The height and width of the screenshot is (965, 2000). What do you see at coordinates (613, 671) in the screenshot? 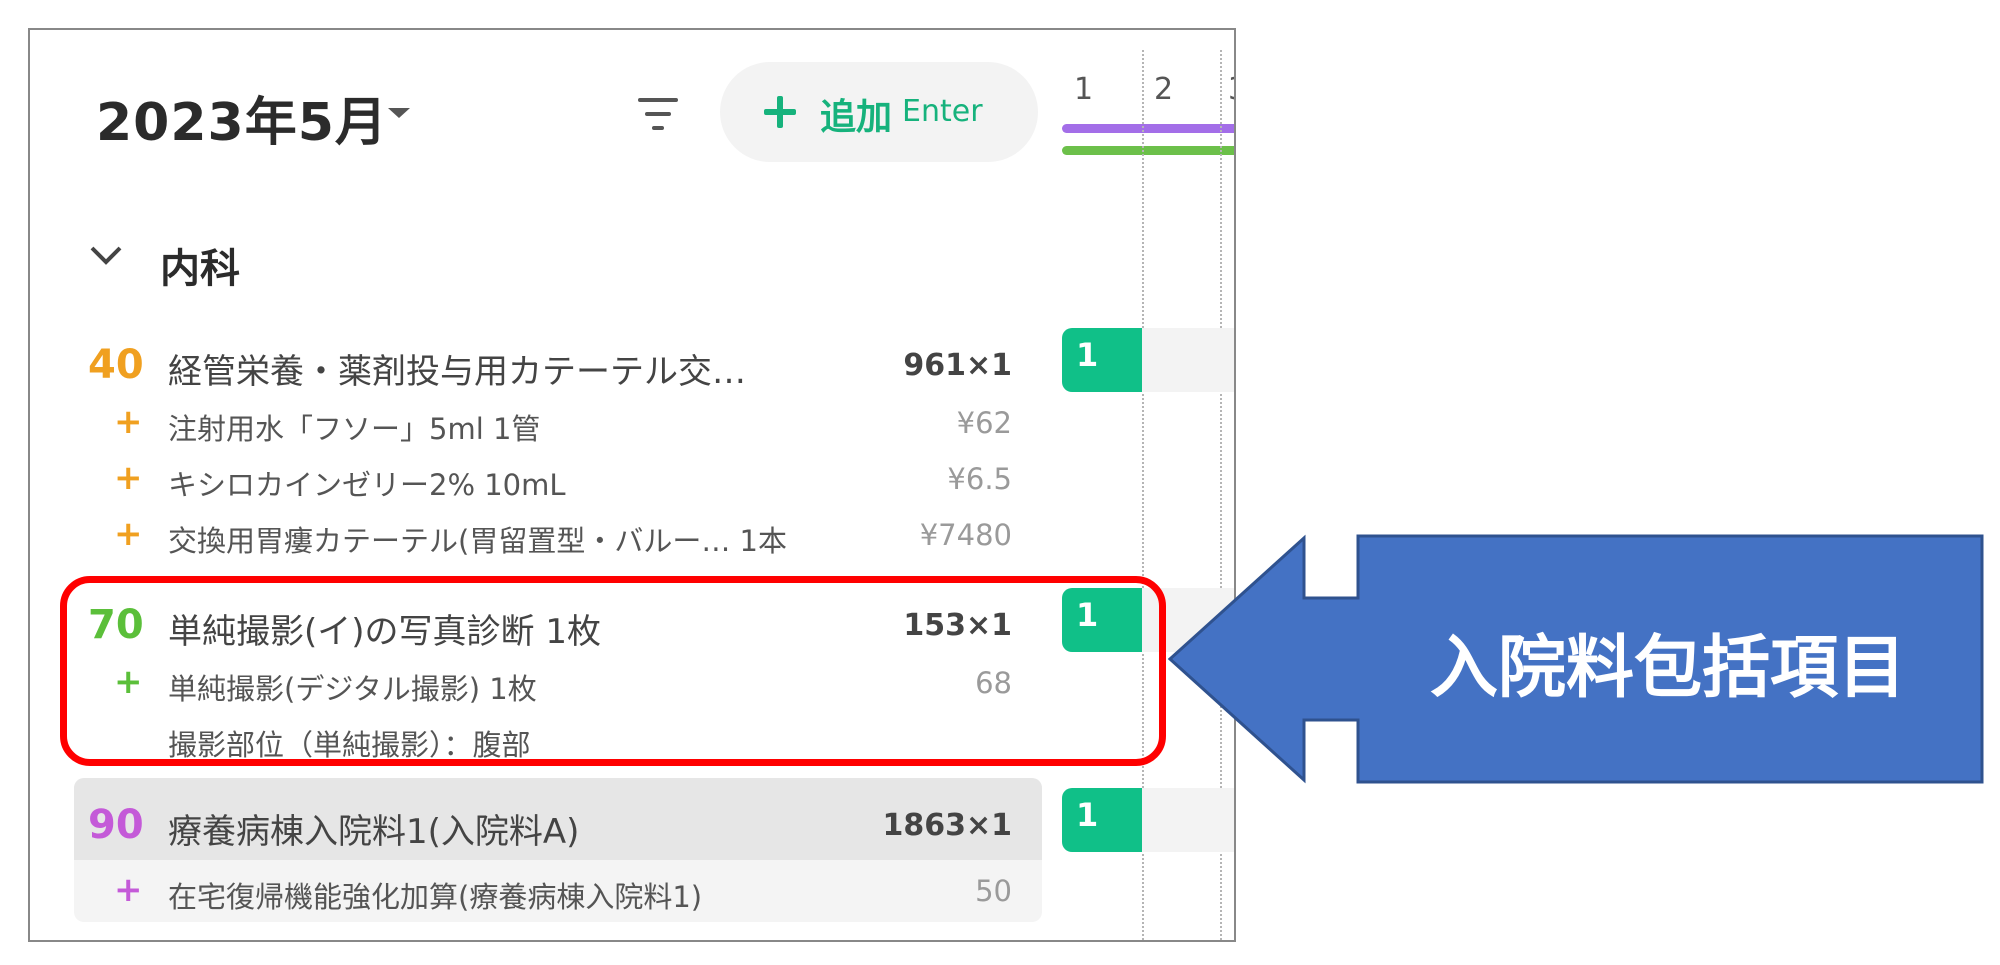
I see `highlight-box` at bounding box center [613, 671].